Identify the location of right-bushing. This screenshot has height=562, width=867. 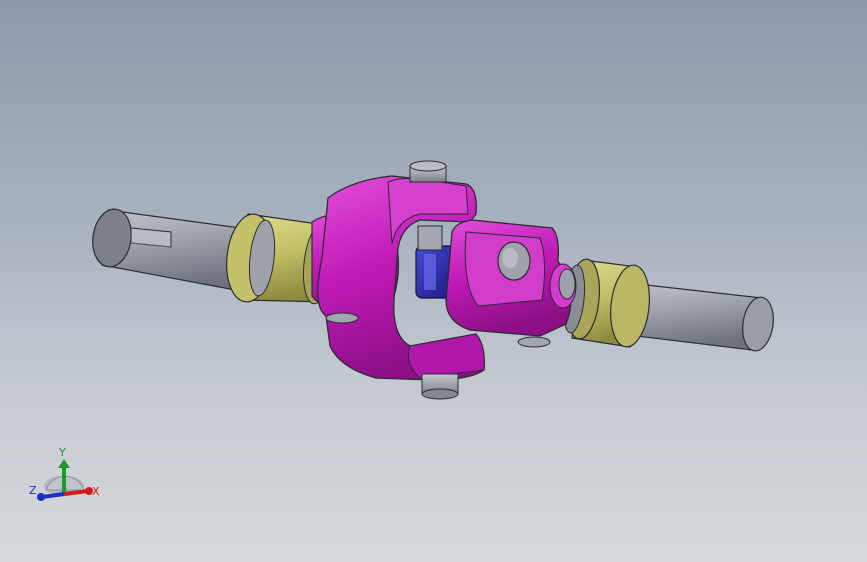
(607, 303).